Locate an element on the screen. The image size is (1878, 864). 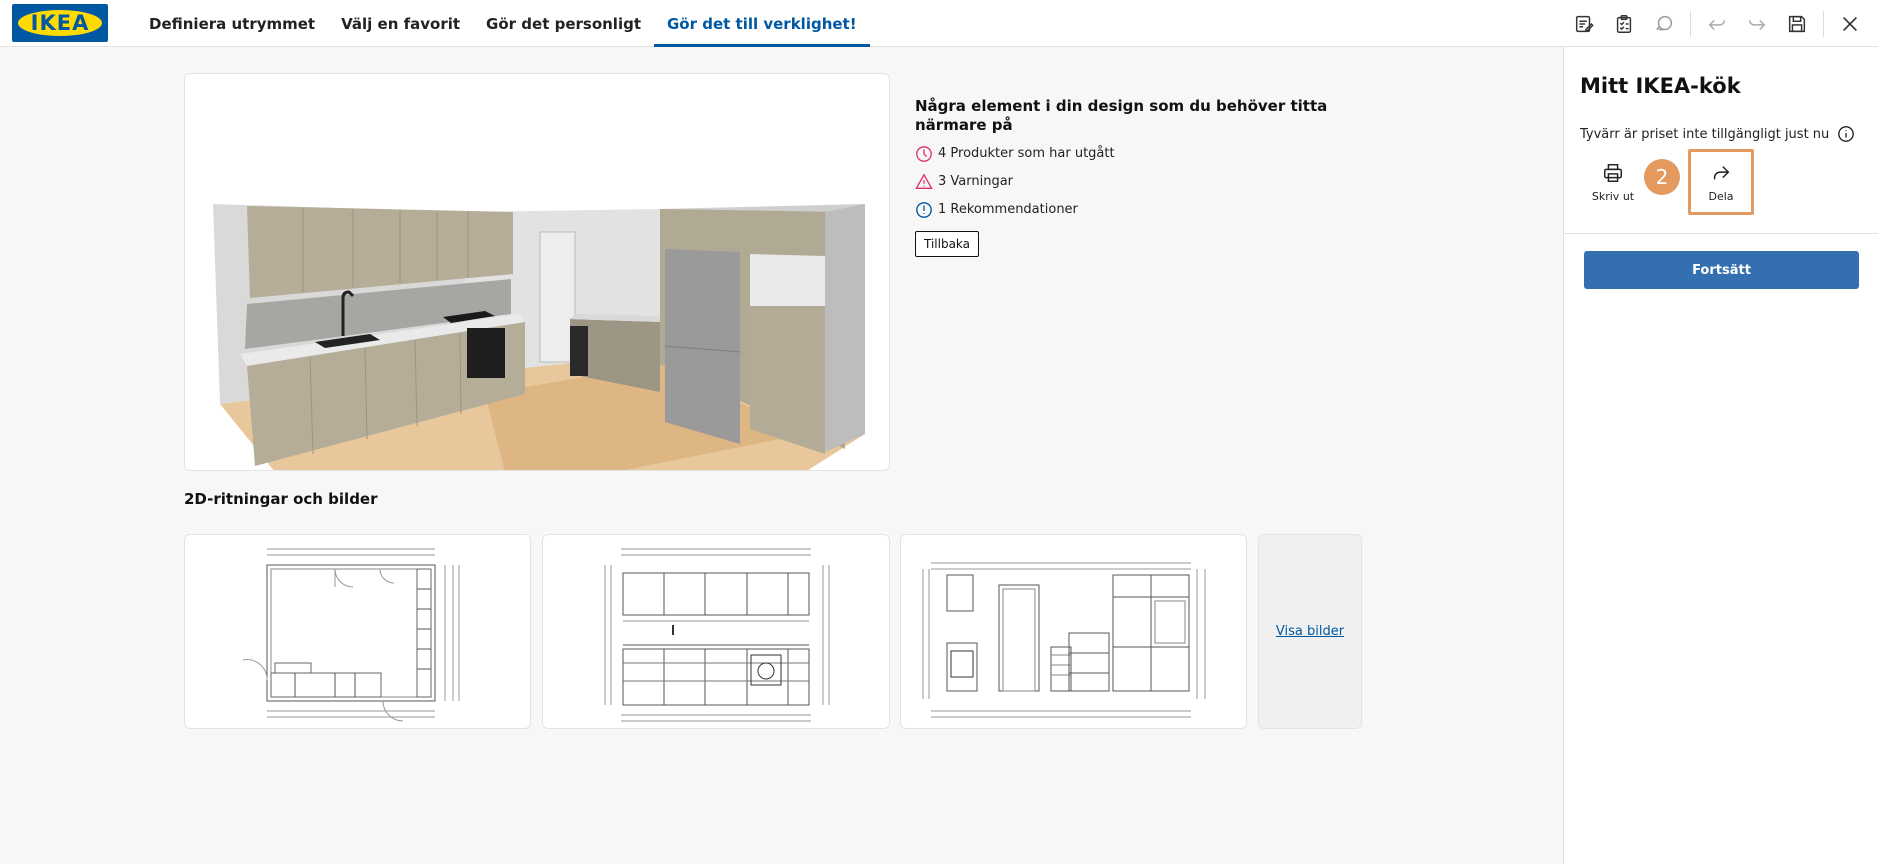
issue-recommendations-label: 1 Rekommendationer is located at coordinates (1008, 209).